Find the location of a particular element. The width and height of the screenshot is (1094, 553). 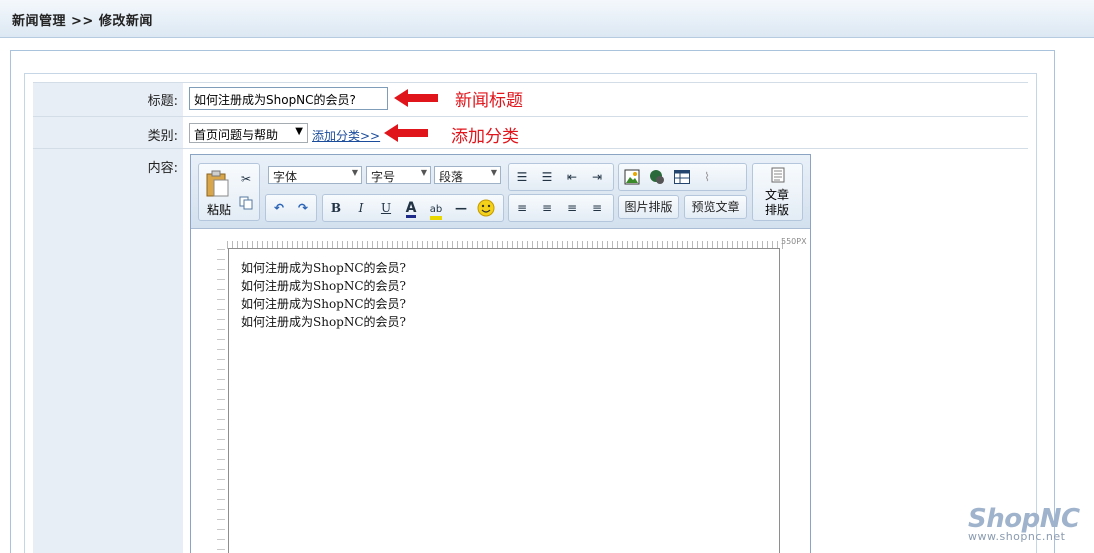

insert-attachment-button: ⌇ is located at coordinates (707, 177).